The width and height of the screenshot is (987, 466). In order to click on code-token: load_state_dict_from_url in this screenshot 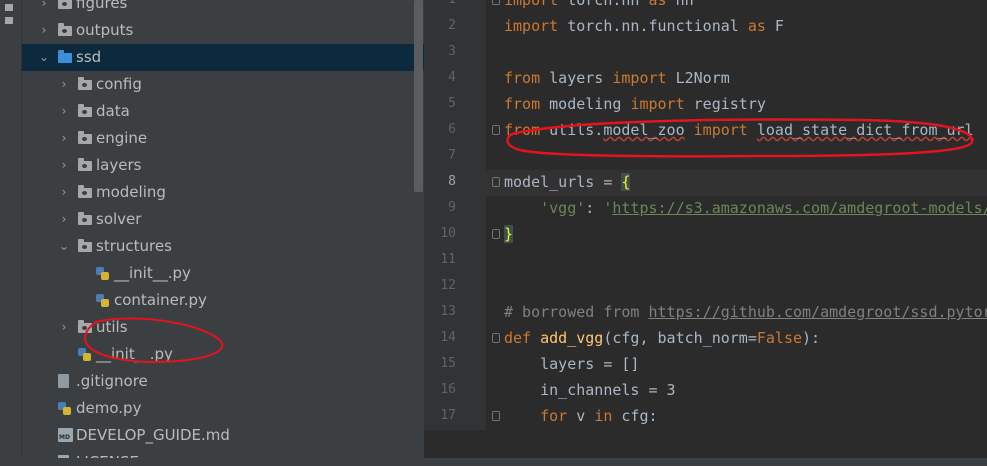, I will do `click(865, 130)`.